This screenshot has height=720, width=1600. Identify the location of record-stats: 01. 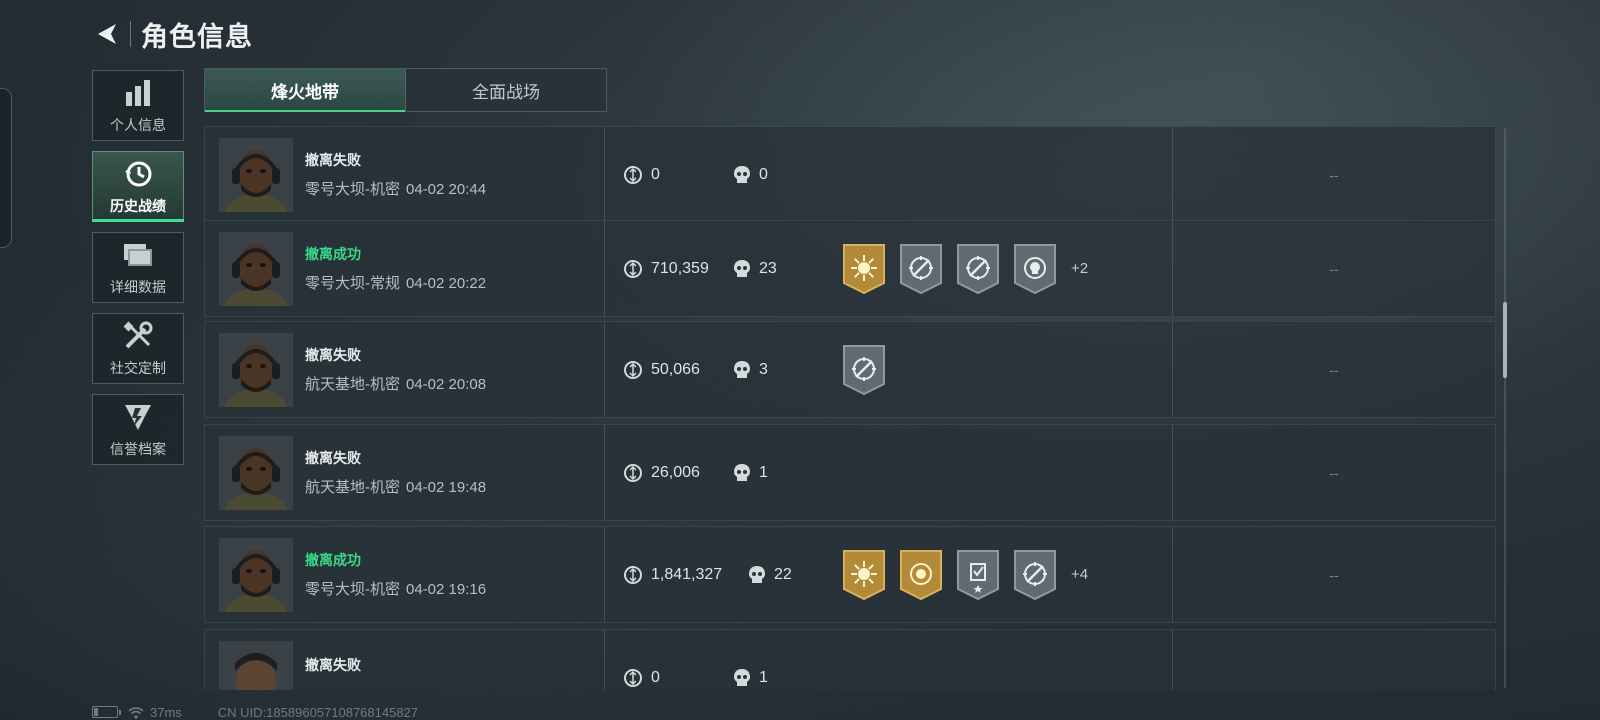
(889, 660).